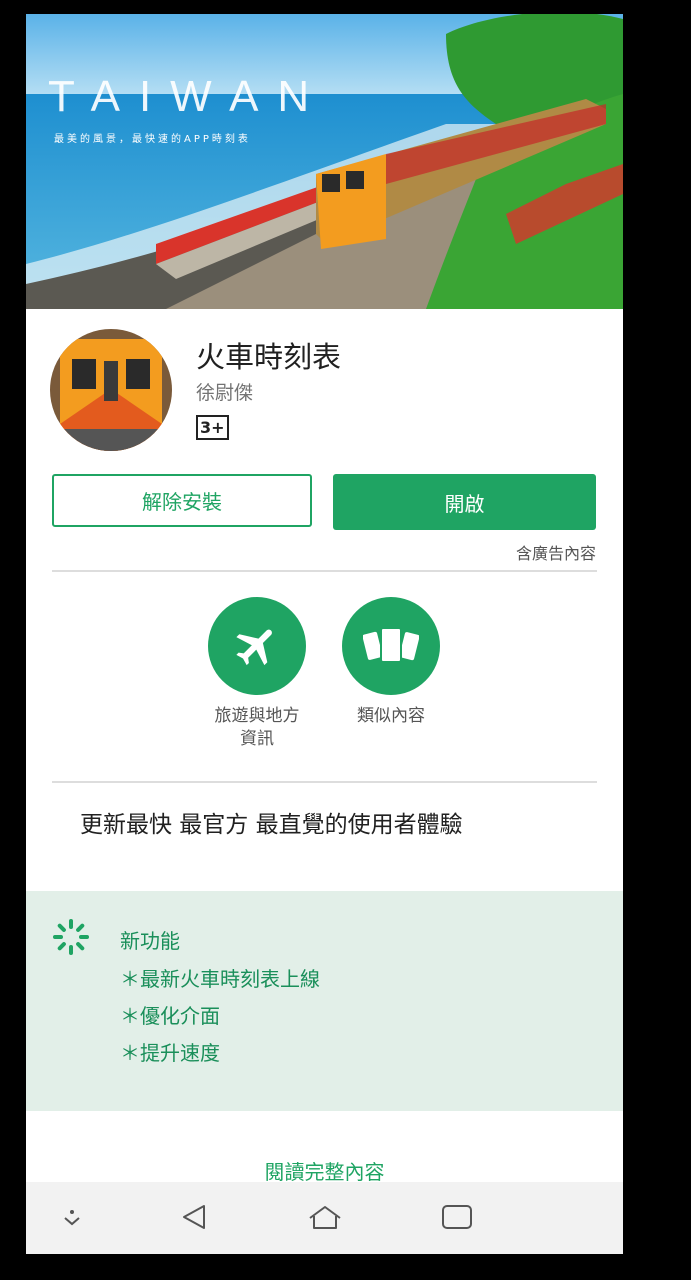 Image resolution: width=691 pixels, height=1280 pixels. What do you see at coordinates (391, 645) in the screenshot?
I see `similar-cards-icon` at bounding box center [391, 645].